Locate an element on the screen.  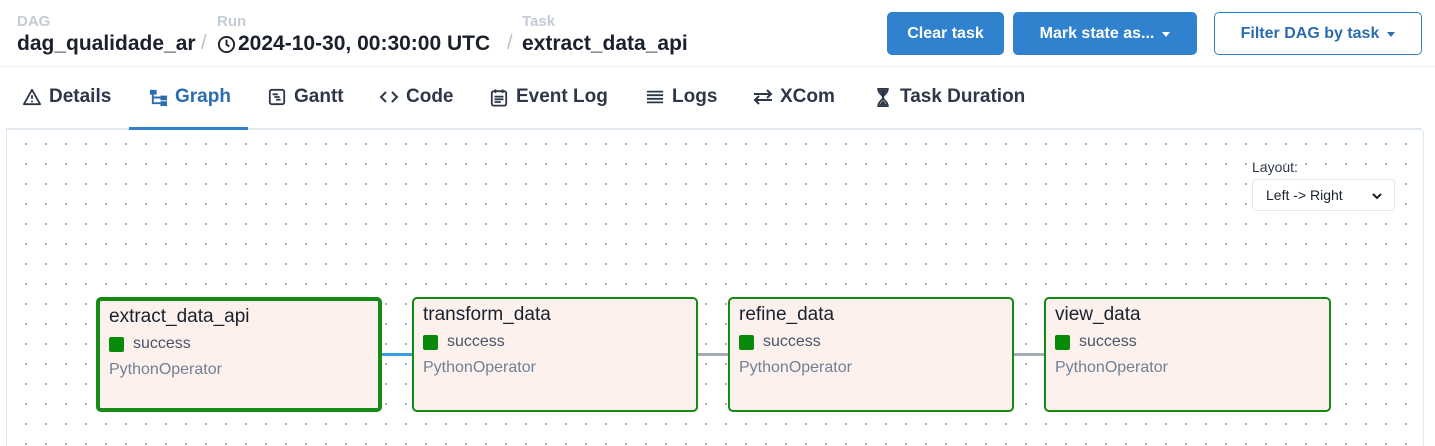
tab-label: Graph is located at coordinates (203, 96).